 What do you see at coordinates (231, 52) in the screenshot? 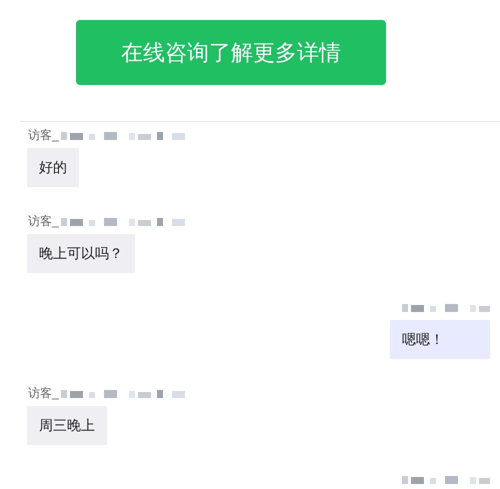
I see `consult-button: 在线咨询了解更多详情` at bounding box center [231, 52].